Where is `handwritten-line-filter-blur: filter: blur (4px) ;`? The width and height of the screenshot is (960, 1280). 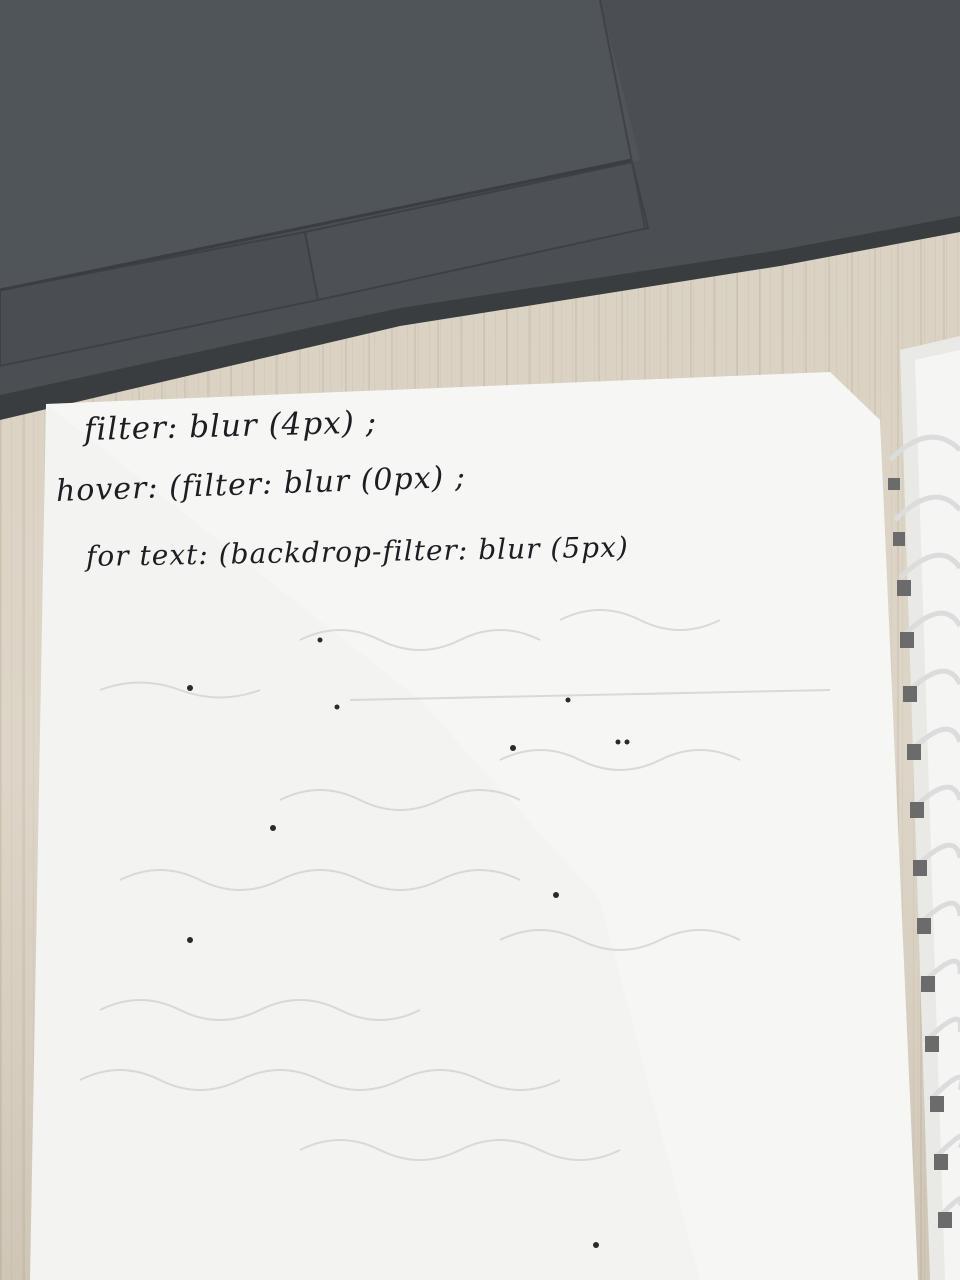 handwritten-line-filter-blur: filter: blur (4px) ; is located at coordinates (230, 426).